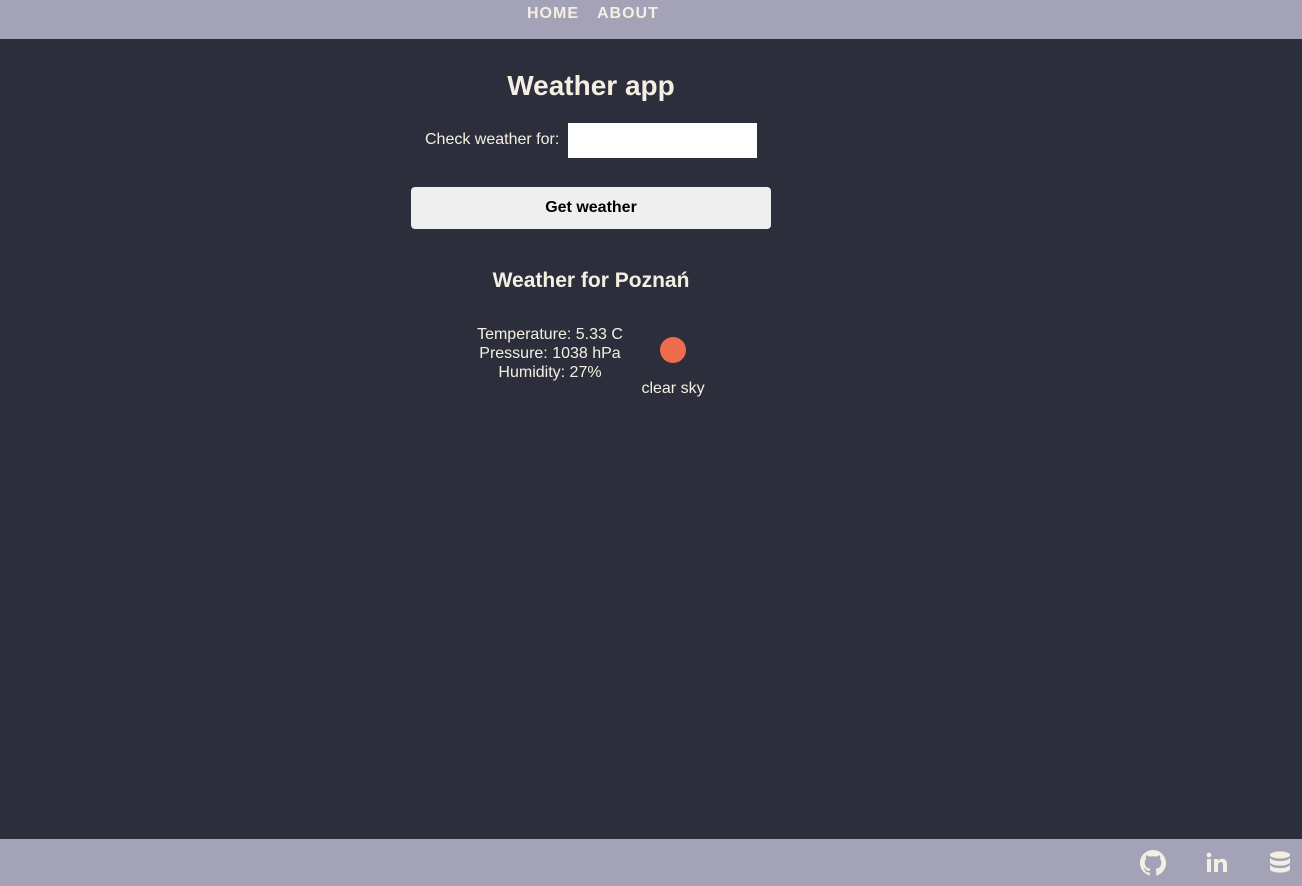  I want to click on top-nav-bar: HOME ABOUT, so click(651, 19).